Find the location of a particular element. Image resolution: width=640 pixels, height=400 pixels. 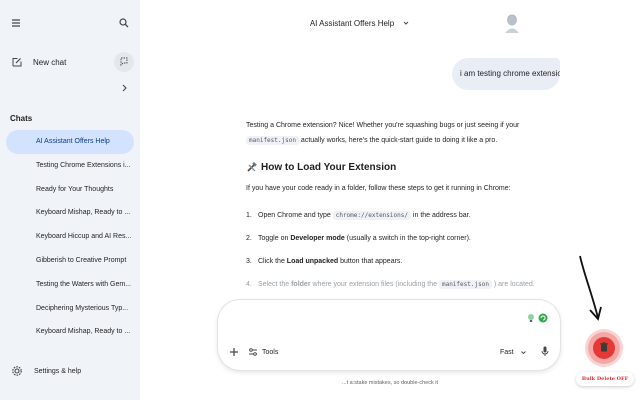

arrow-annotation is located at coordinates (591, 289).